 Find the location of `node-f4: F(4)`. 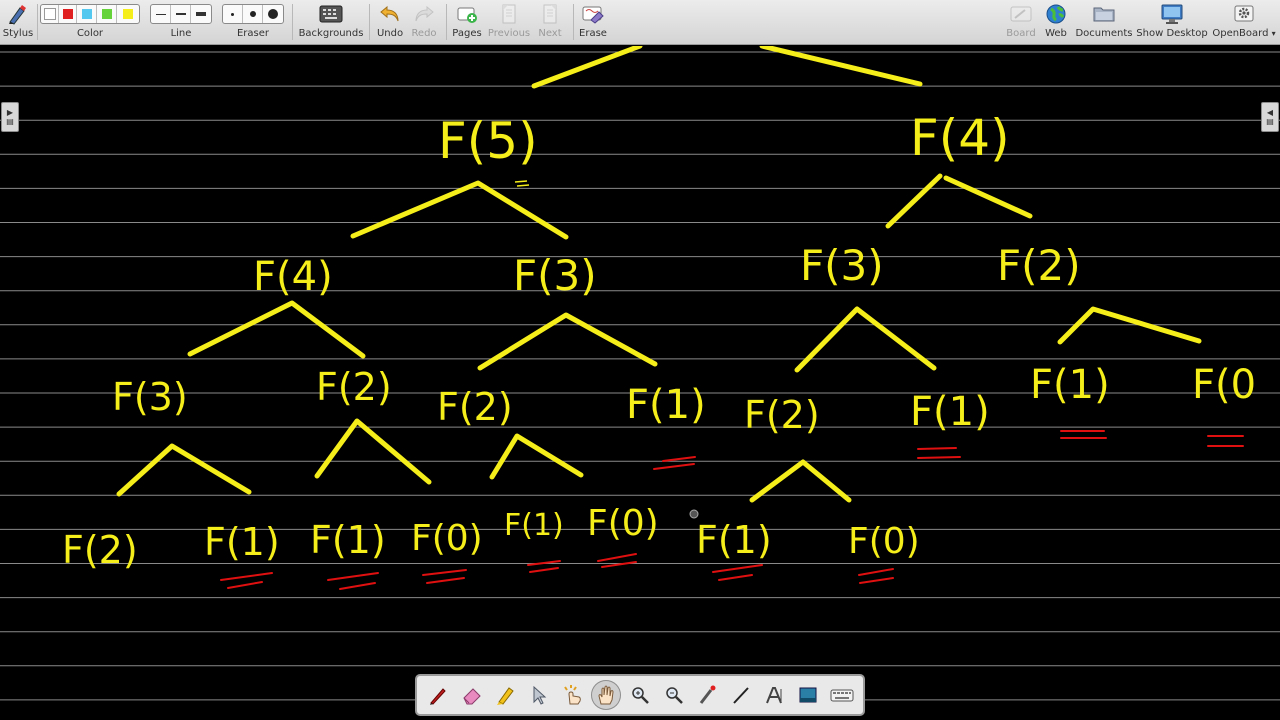

node-f4: F(4) is located at coordinates (293, 277).